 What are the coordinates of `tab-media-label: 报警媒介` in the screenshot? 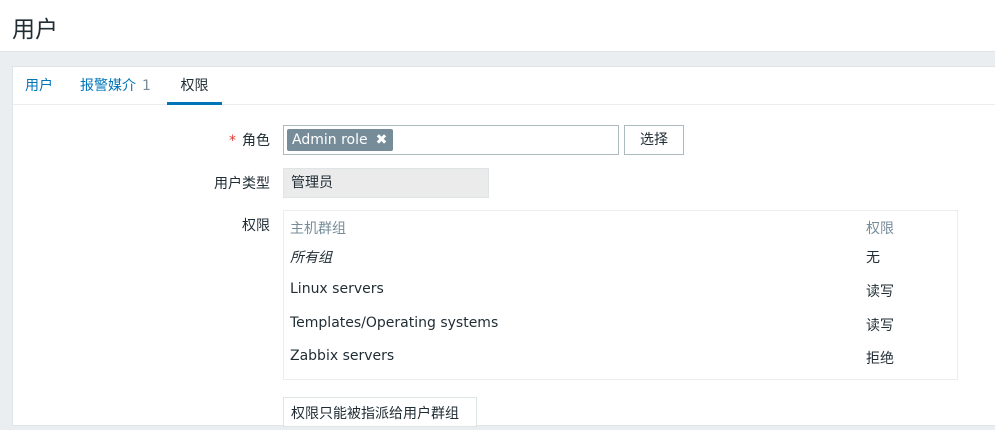 It's located at (108, 86).